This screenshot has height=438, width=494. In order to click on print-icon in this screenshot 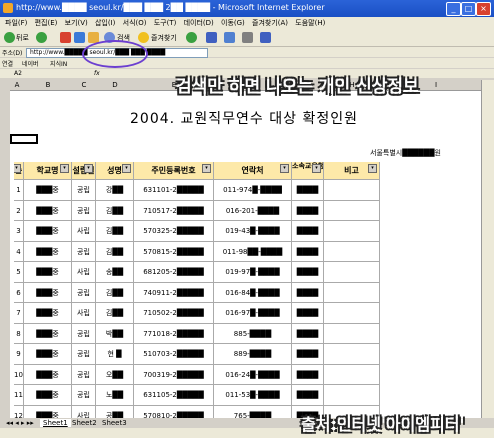, I will do `click(247, 37)`.